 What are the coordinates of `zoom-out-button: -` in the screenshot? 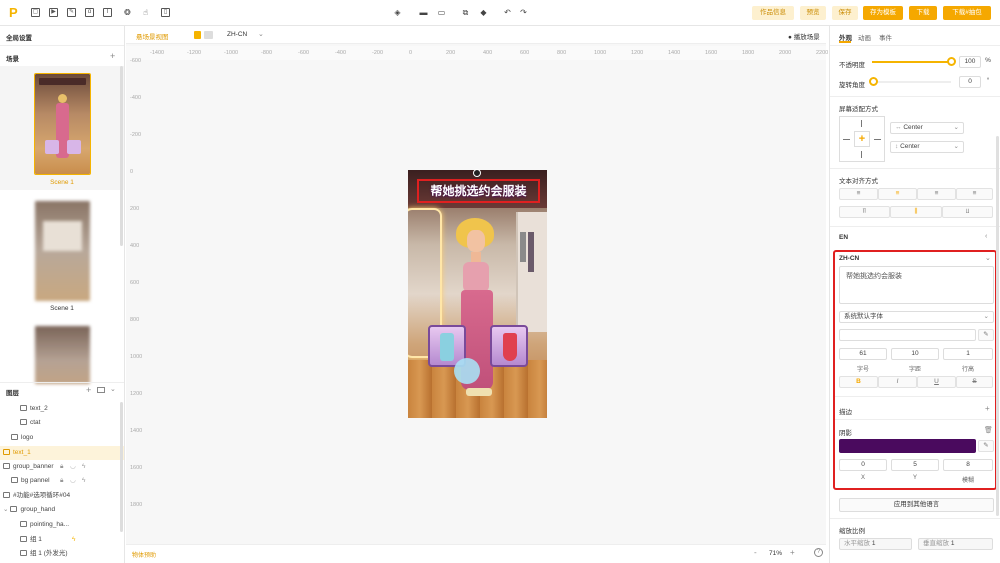 It's located at (755, 552).